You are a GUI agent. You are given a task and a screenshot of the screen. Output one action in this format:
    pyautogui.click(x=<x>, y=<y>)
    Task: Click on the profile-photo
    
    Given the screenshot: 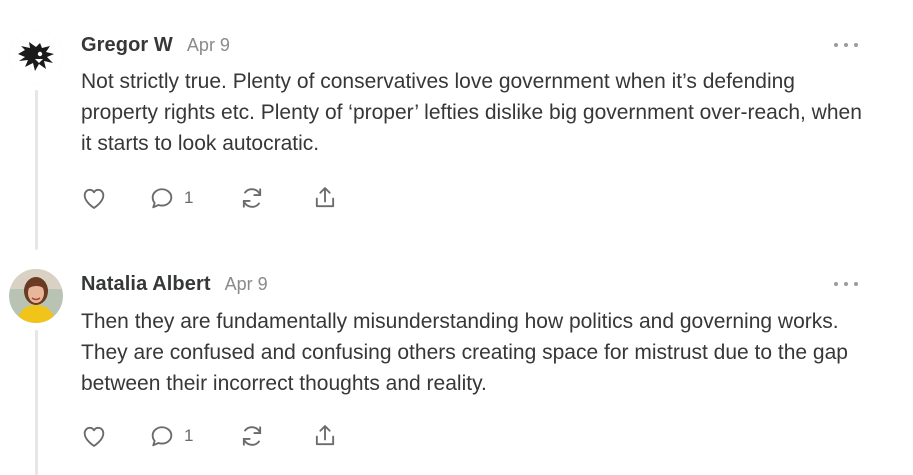 What is the action you would take?
    pyautogui.click(x=36, y=296)
    